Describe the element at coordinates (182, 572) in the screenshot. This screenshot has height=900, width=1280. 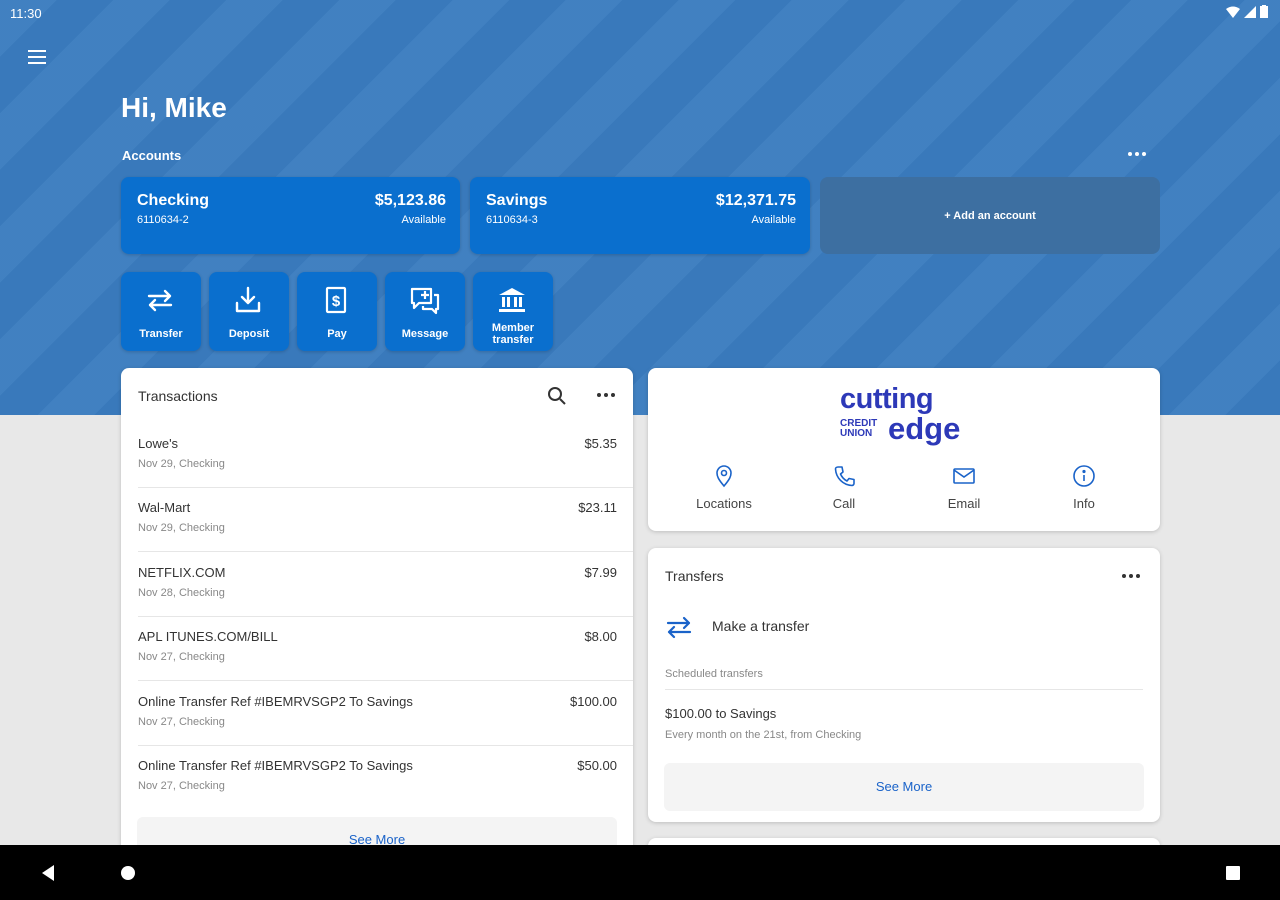
I see `transaction-name: NETFLIX.COM` at that location.